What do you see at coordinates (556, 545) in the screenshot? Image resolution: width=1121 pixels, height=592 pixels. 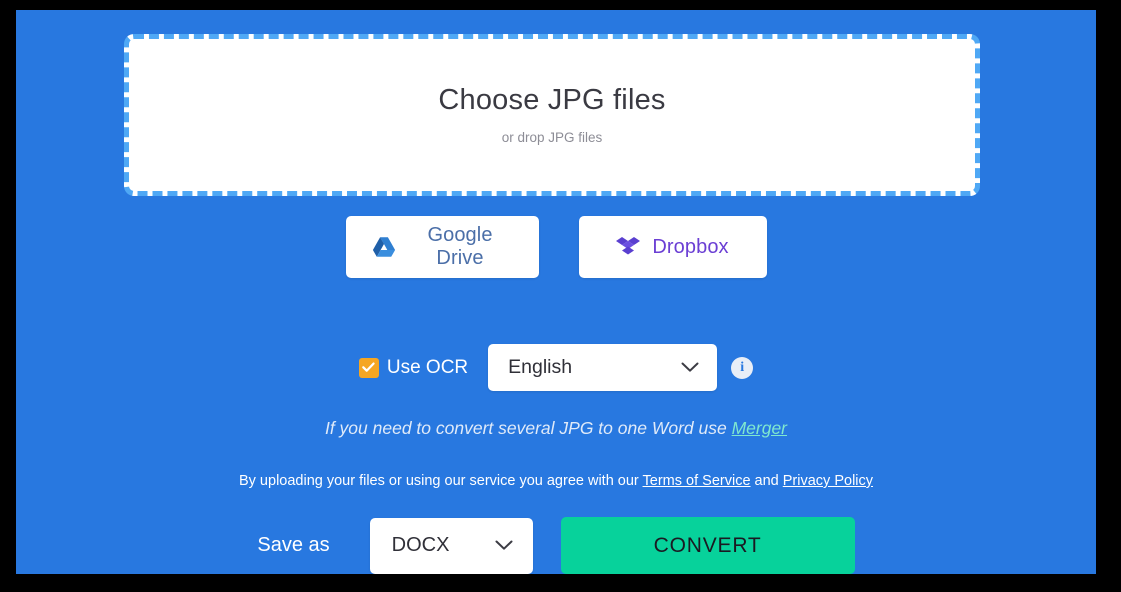 I see `action-bar: Save as DOCX CONVERT` at bounding box center [556, 545].